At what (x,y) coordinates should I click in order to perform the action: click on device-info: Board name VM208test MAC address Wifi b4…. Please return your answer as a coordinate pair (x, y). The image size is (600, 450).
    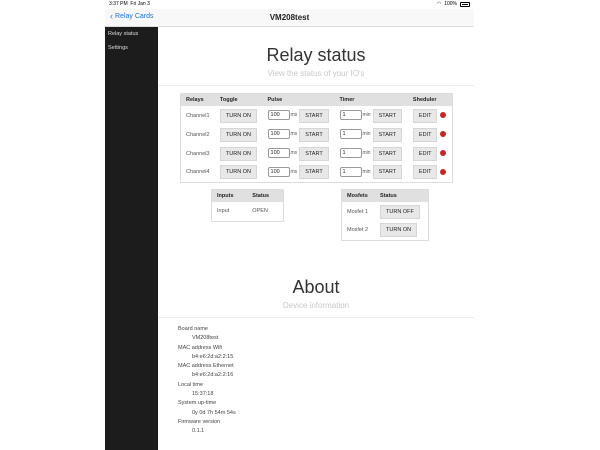
    Looking at the image, I should click on (207, 381).